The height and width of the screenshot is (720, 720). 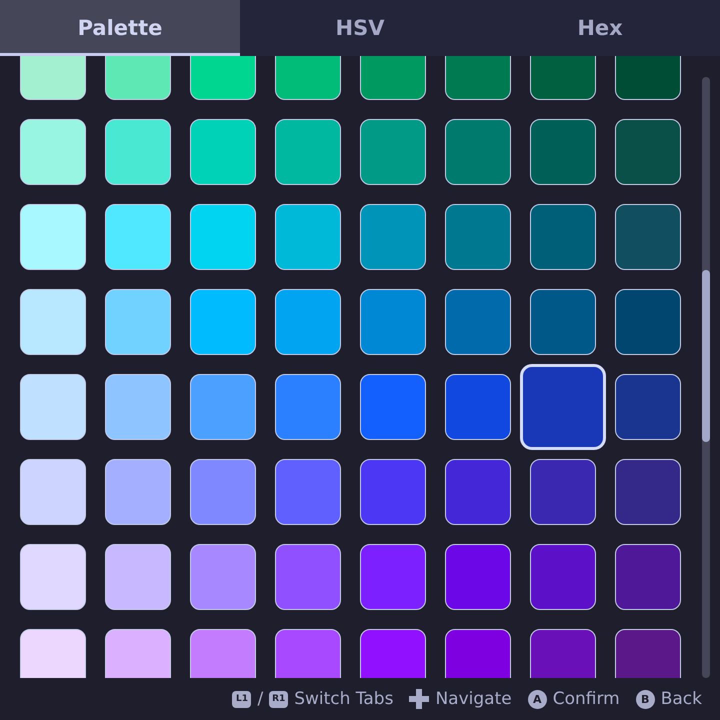 What do you see at coordinates (278, 699) in the screenshot?
I see `shoulder-key-badge: R1` at bounding box center [278, 699].